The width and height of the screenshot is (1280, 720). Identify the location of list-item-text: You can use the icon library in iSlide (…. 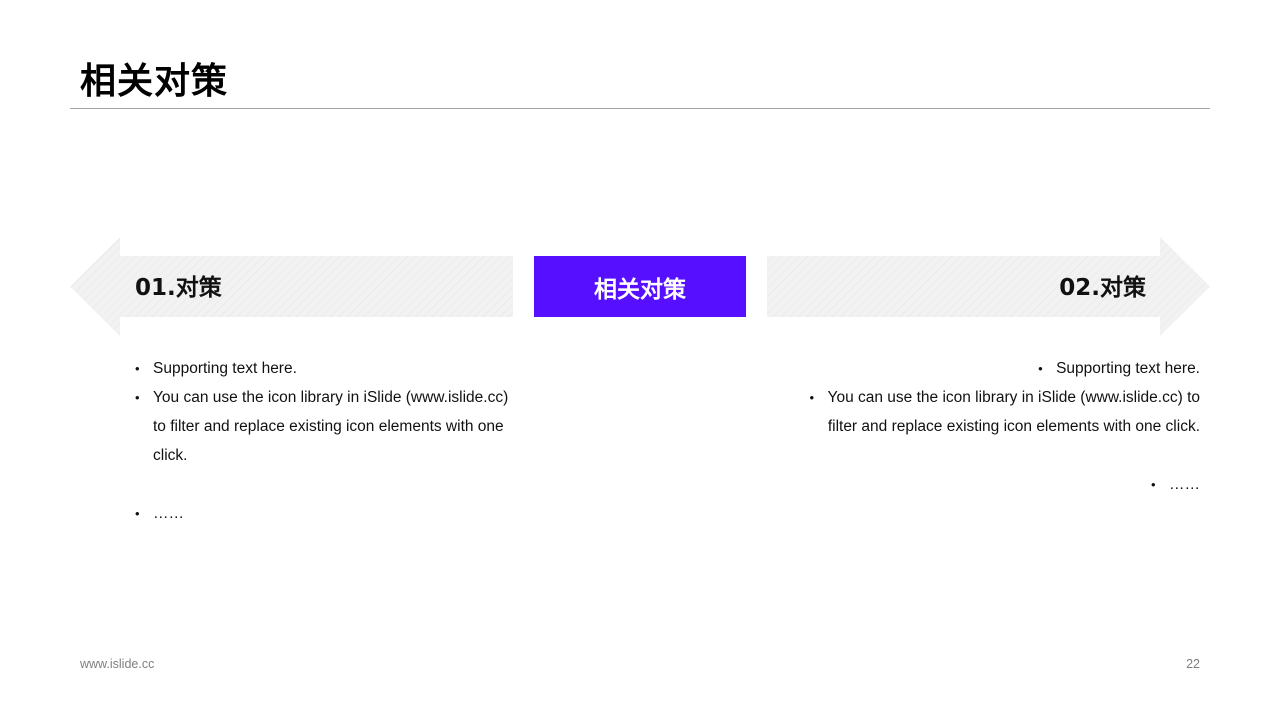
(1013, 412).